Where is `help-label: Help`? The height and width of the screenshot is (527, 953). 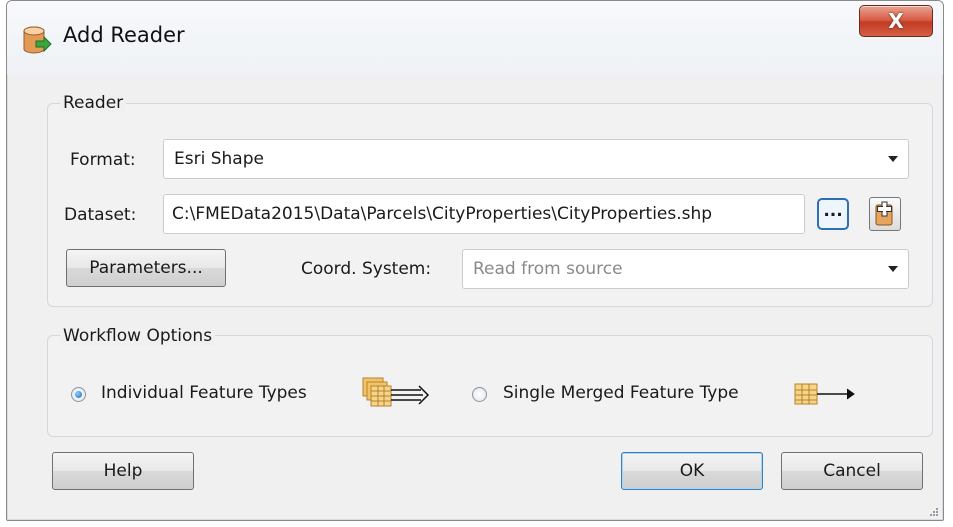
help-label: Help is located at coordinates (123, 471).